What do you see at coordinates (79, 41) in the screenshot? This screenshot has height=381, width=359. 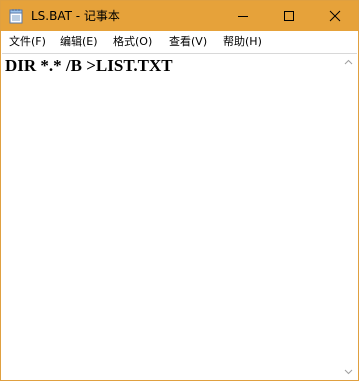 I see `menu-edit: 编辑(E)` at bounding box center [79, 41].